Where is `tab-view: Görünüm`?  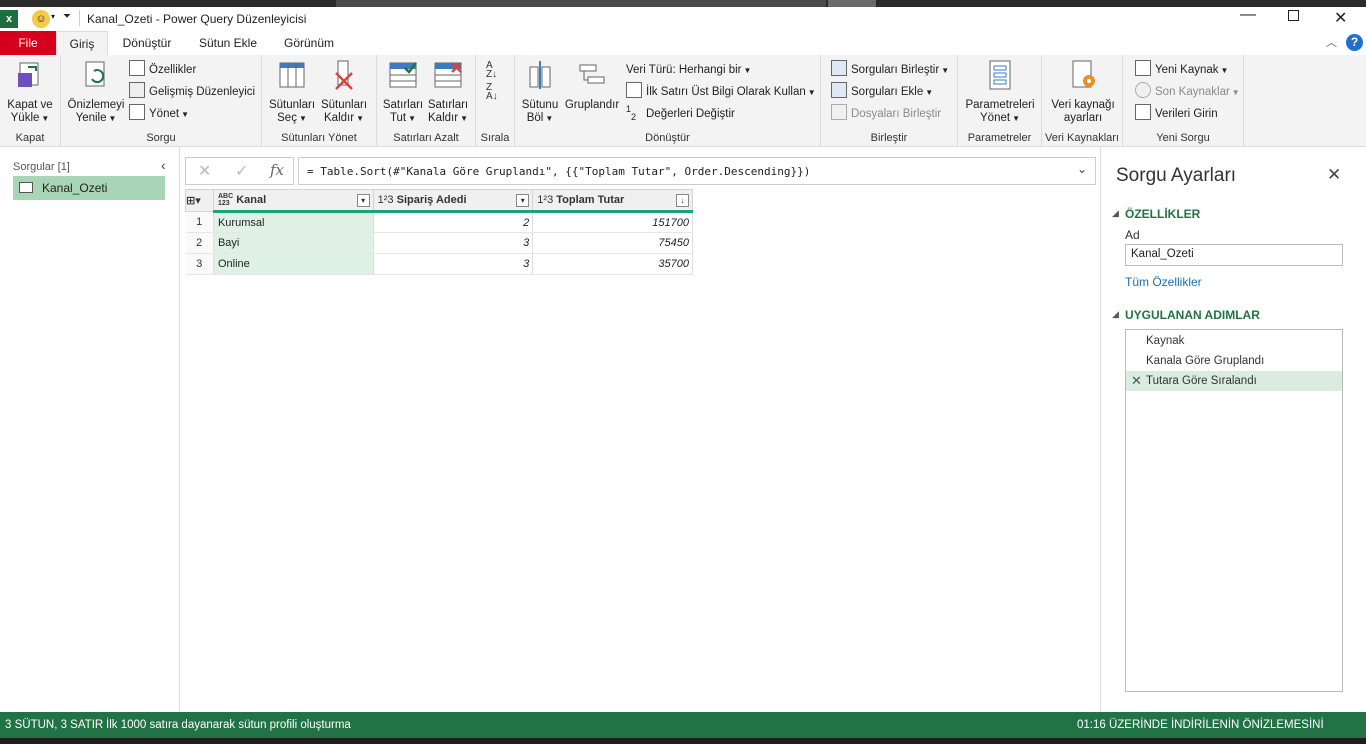
tab-view: Görünüm is located at coordinates (309, 43).